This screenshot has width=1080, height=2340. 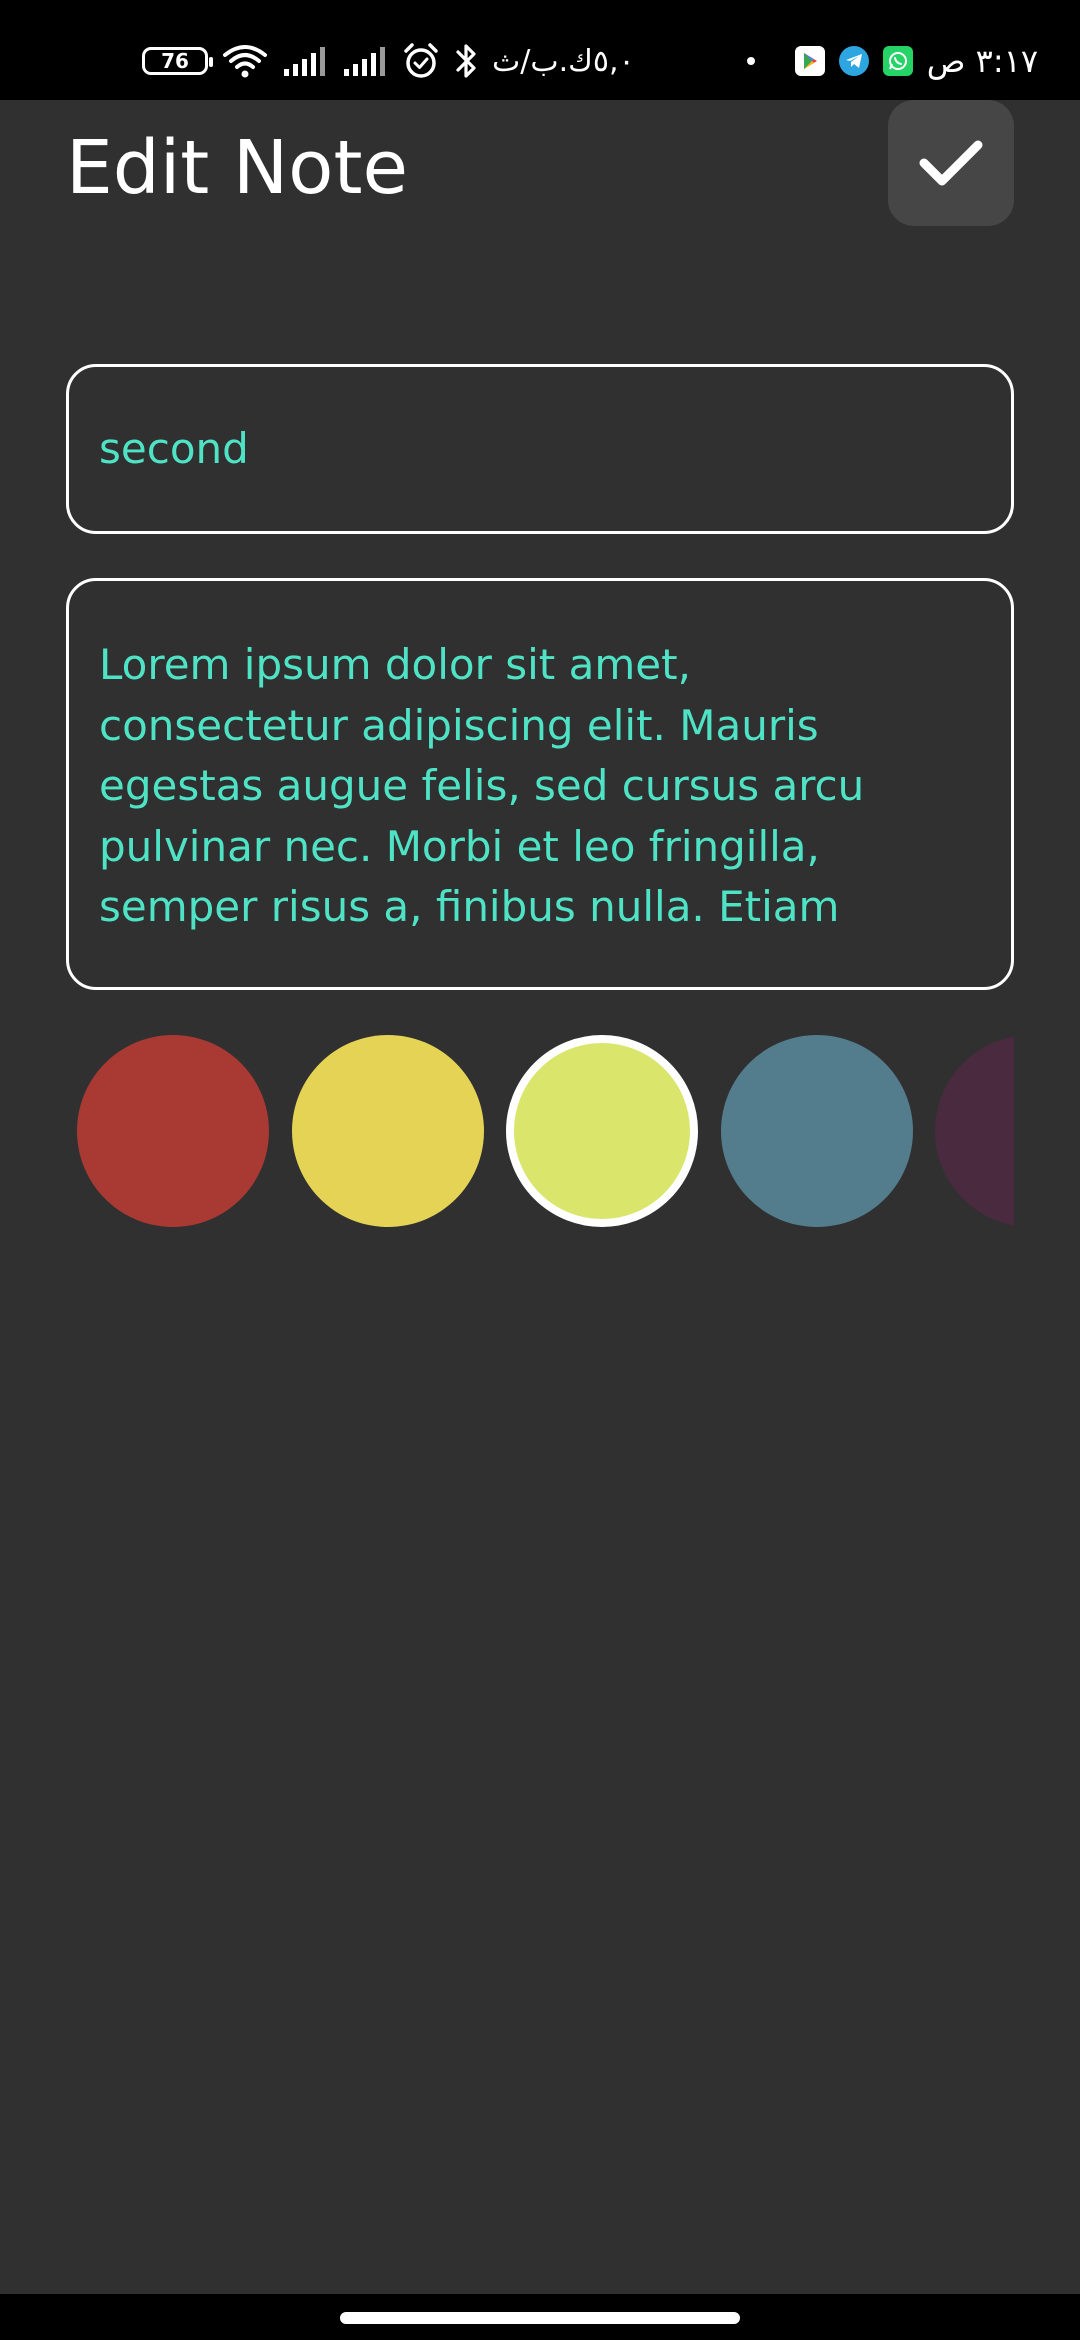 What do you see at coordinates (173, 1131) in the screenshot?
I see `color-swatch-red` at bounding box center [173, 1131].